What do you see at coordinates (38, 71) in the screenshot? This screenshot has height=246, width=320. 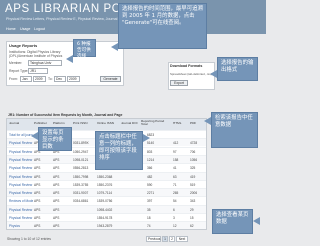 I see `report-type-select: JR1` at bounding box center [38, 71].